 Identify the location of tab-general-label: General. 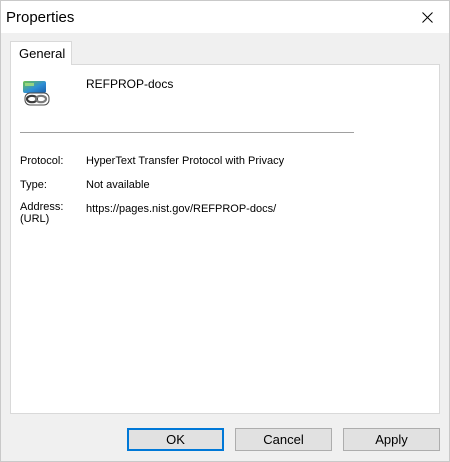
(42, 53).